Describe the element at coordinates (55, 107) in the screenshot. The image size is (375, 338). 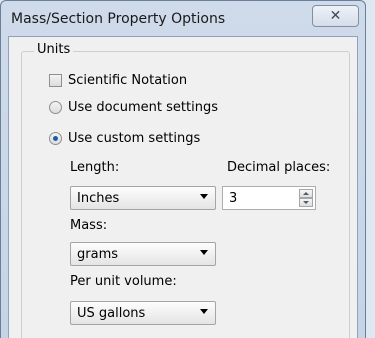
I see `radio-button` at that location.